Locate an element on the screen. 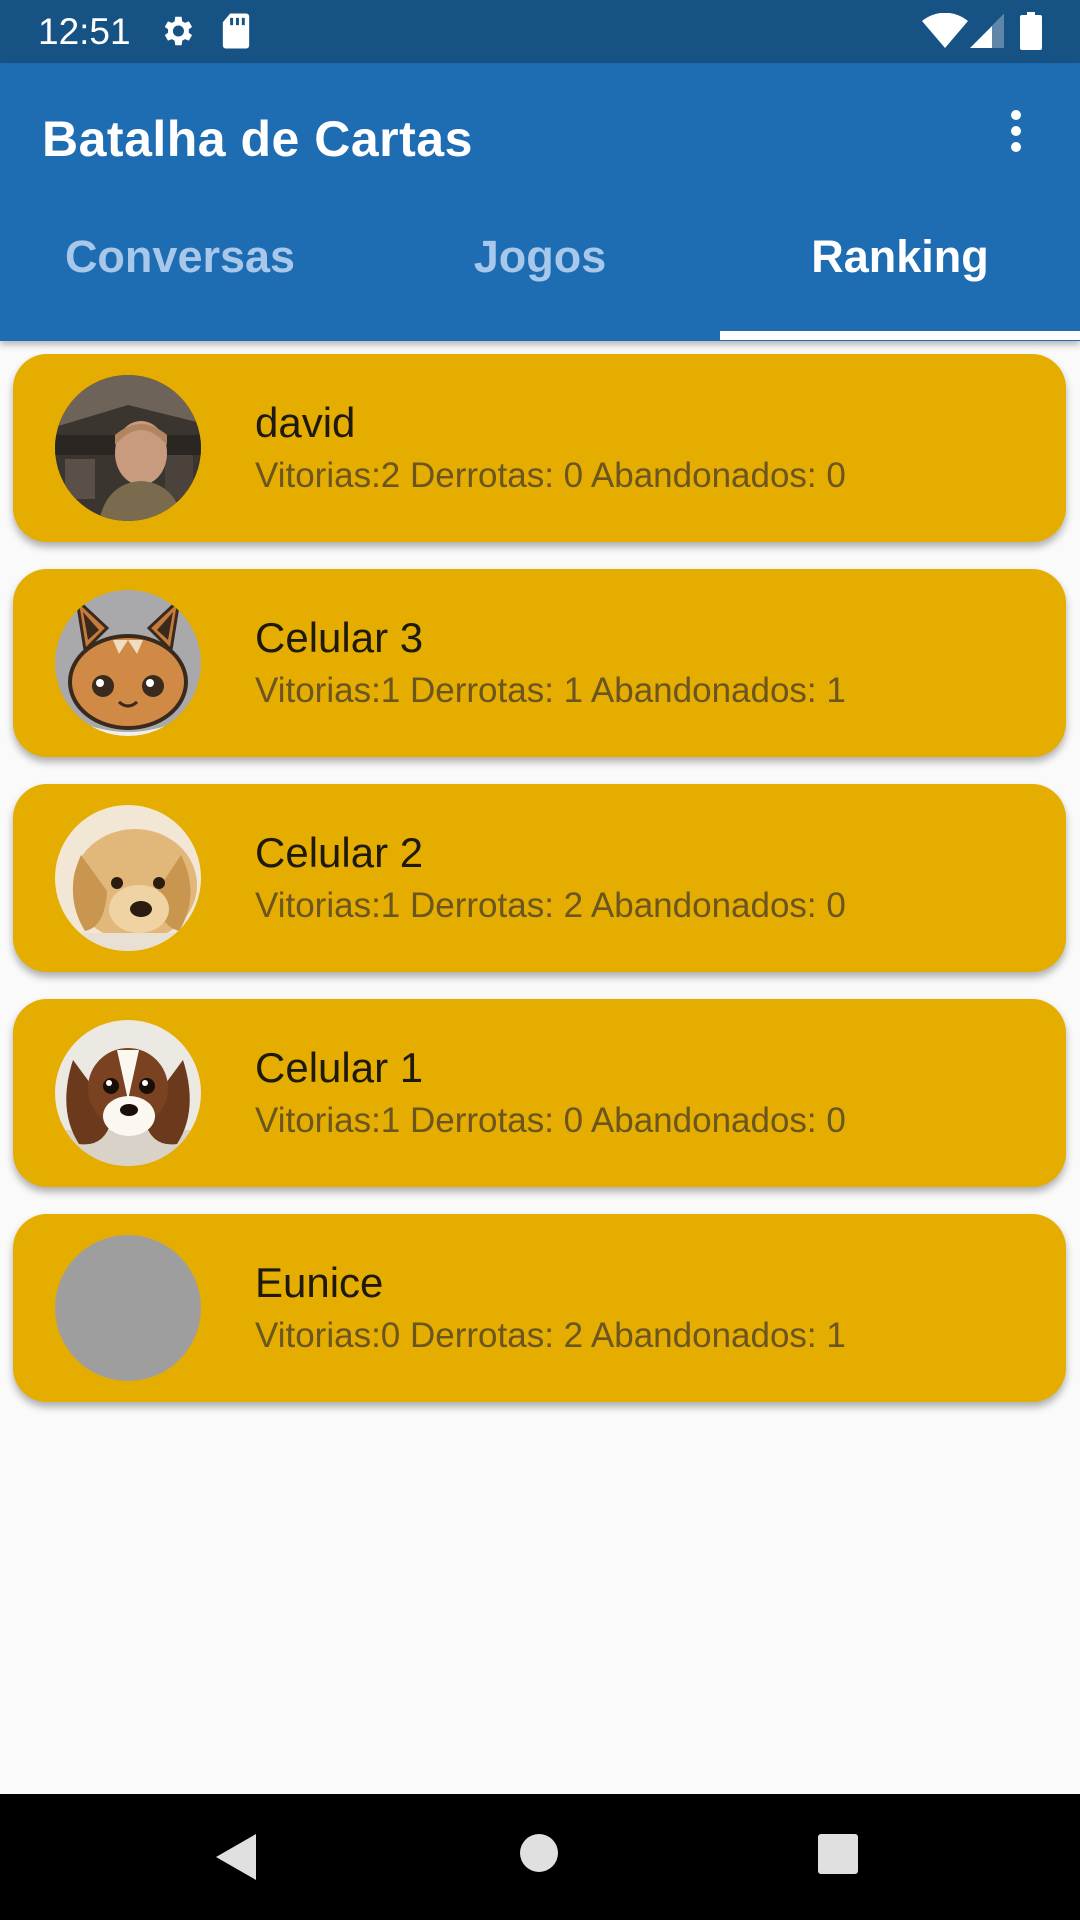  navigation-bar is located at coordinates (540, 1857).